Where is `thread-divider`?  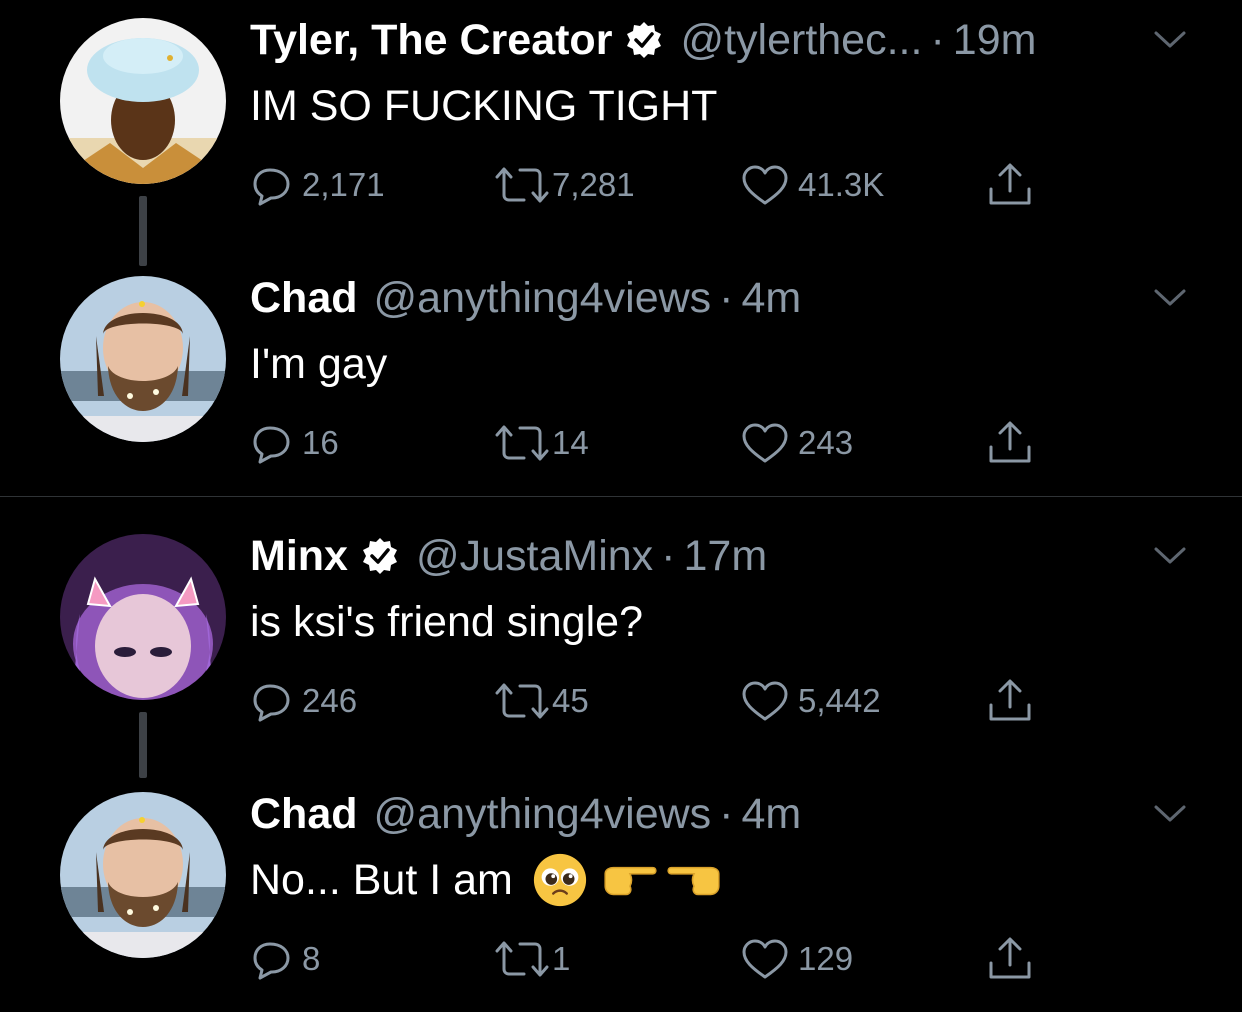 thread-divider is located at coordinates (621, 496).